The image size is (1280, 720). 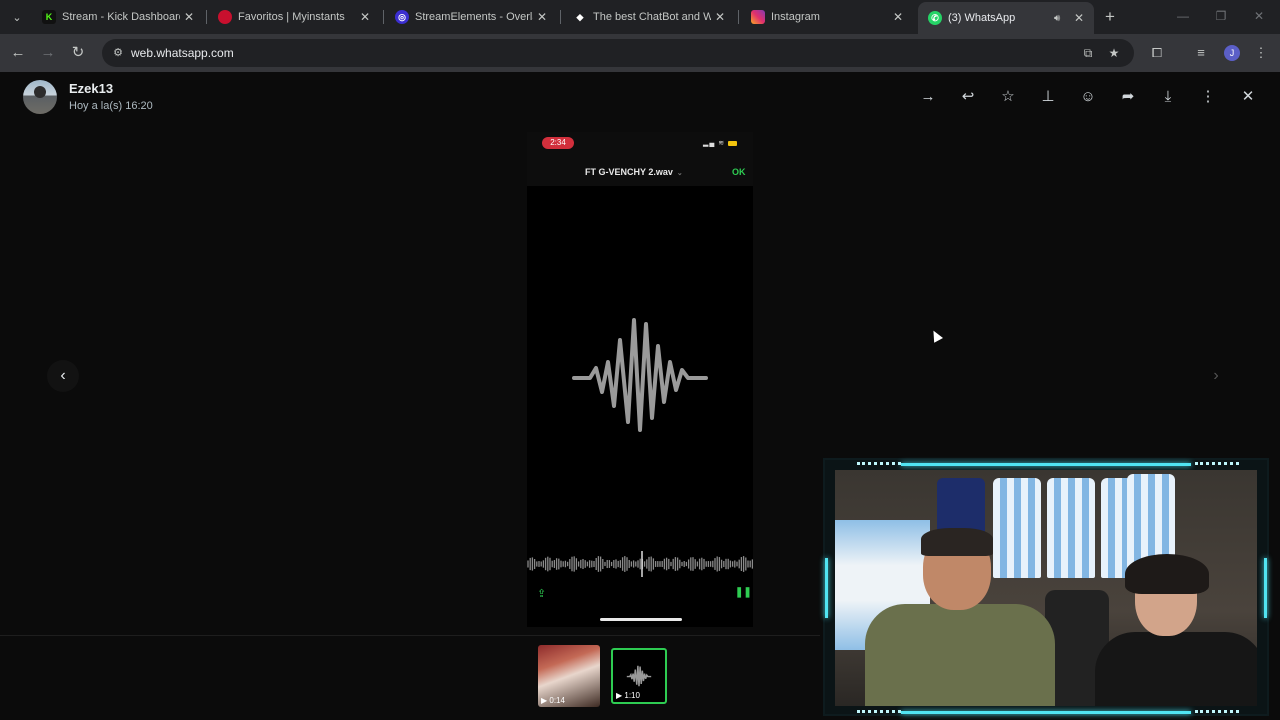 I want to click on chevron-down-icon: ⌄, so click(x=679, y=173).